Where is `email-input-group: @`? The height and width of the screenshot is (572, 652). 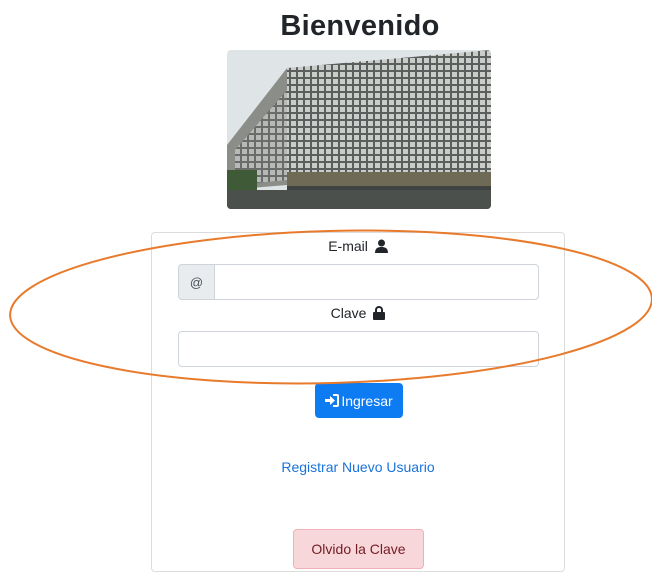 email-input-group: @ is located at coordinates (358, 282).